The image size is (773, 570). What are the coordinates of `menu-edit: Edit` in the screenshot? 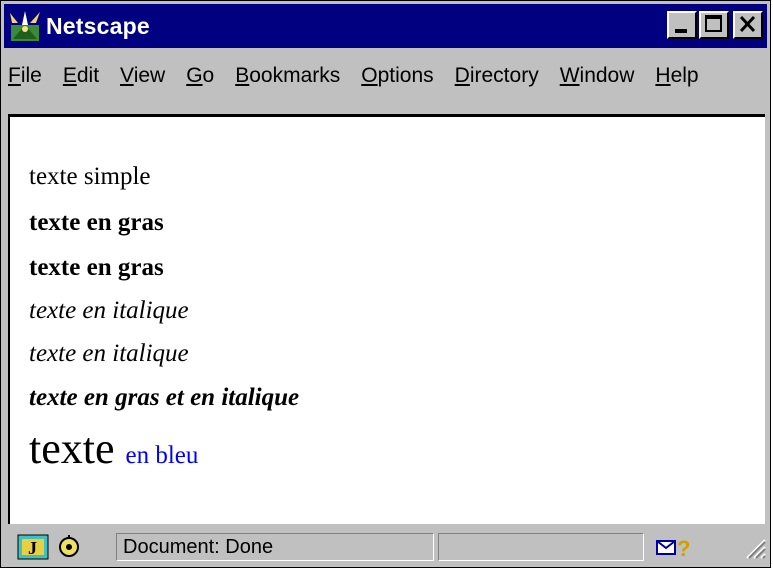 It's located at (81, 76).